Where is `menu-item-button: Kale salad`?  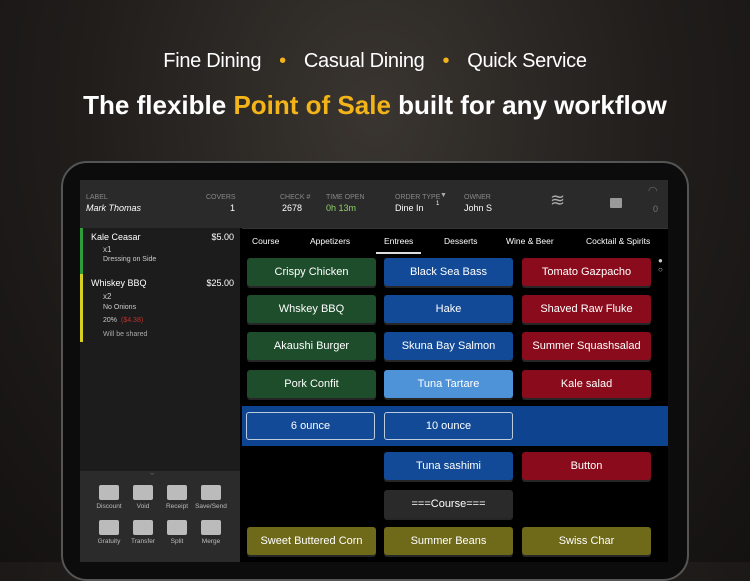
menu-item-button: Kale salad is located at coordinates (586, 384).